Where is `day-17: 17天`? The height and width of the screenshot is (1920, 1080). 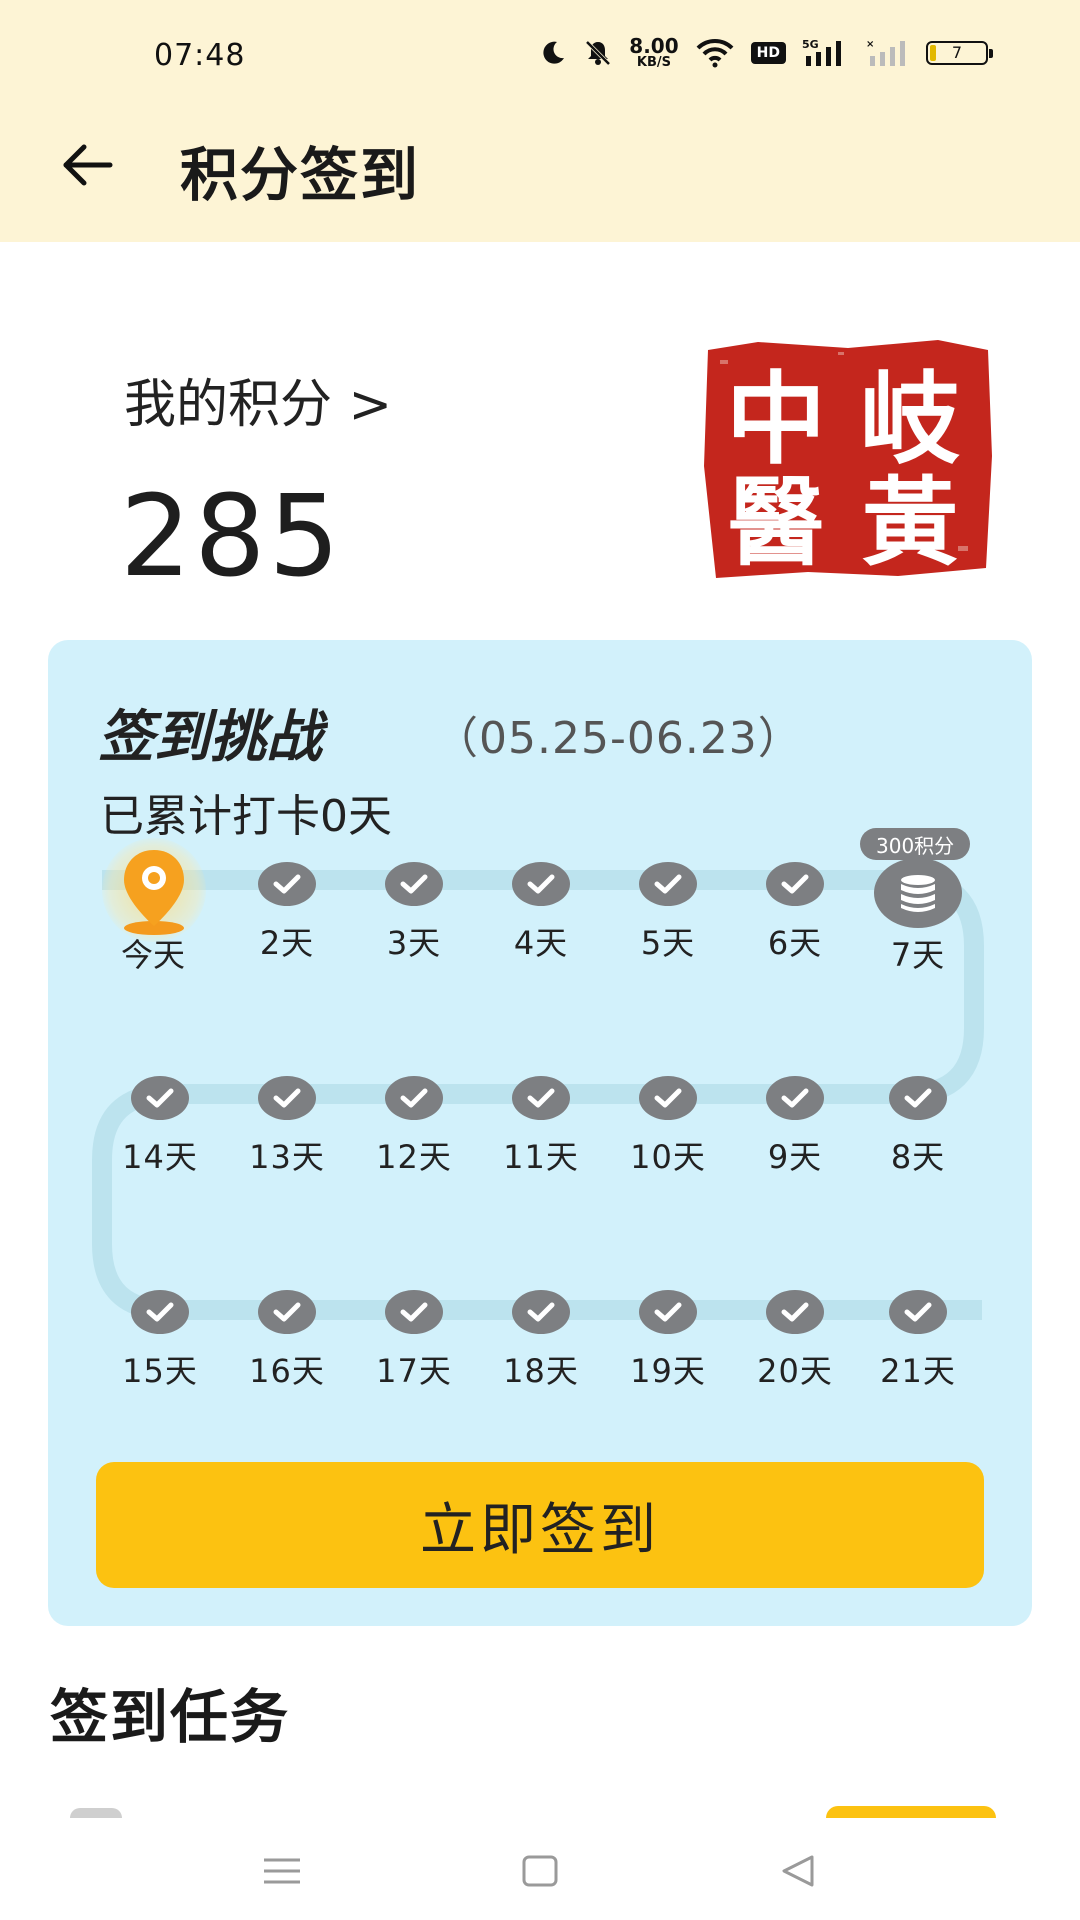 day-17: 17天 is located at coordinates (414, 1341).